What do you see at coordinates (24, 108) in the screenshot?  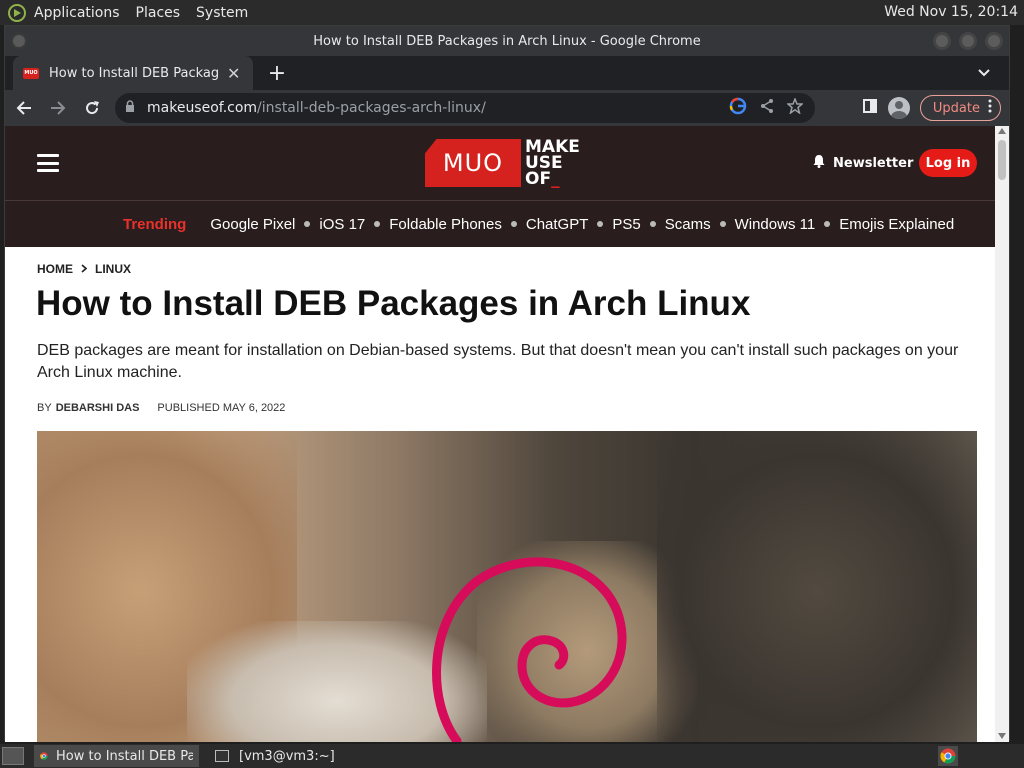 I see `back-arrow-icon` at bounding box center [24, 108].